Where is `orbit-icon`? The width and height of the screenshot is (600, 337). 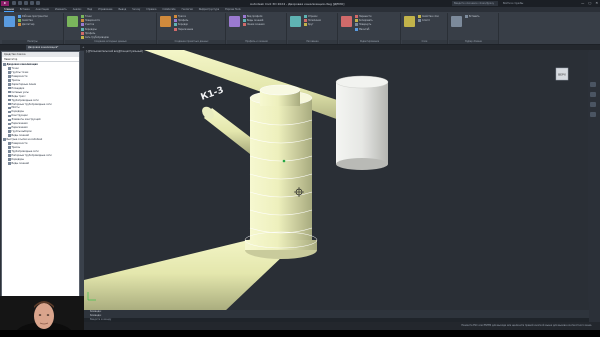
orbit-icon is located at coordinates (593, 104).